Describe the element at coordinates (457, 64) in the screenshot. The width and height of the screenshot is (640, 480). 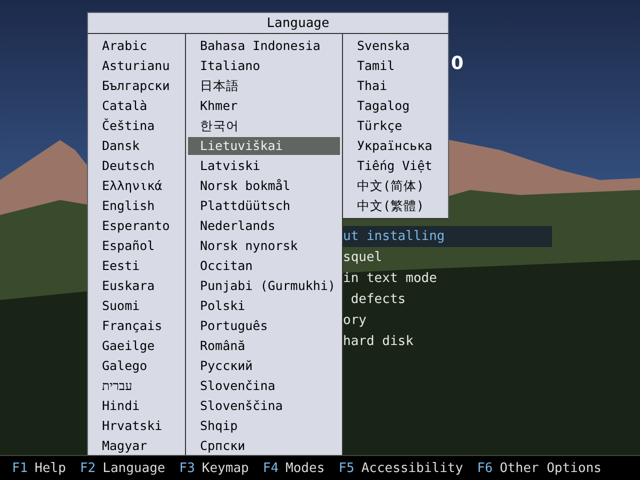
I see `logo-text: 0` at that location.